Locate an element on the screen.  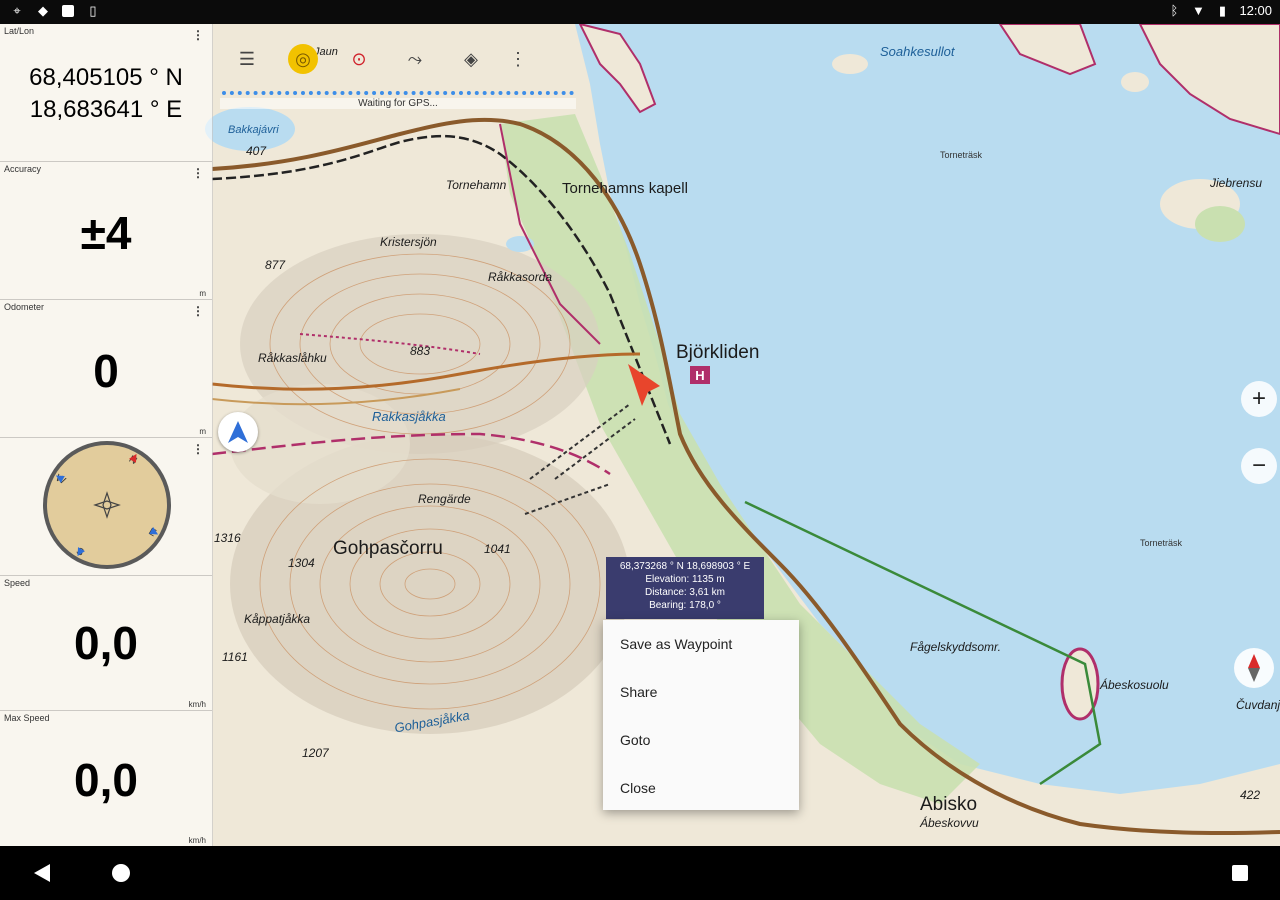
compass-widget: ⋮ N E S W is located at coordinates (106, 507).